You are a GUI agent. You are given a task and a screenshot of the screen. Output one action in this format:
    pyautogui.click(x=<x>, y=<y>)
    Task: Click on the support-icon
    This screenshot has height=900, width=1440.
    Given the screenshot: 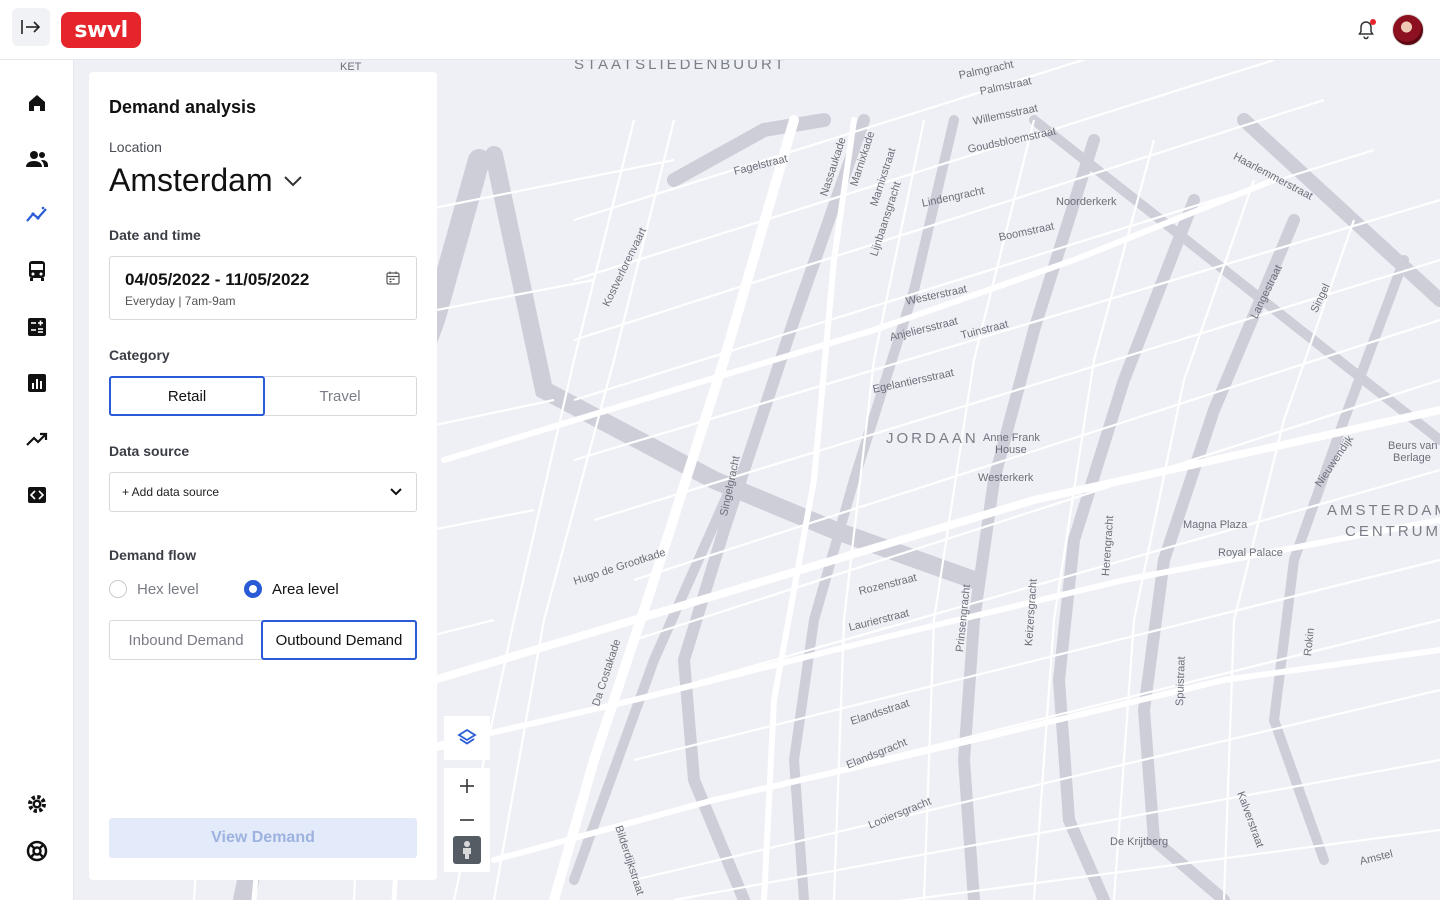 What is the action you would take?
    pyautogui.click(x=37, y=851)
    